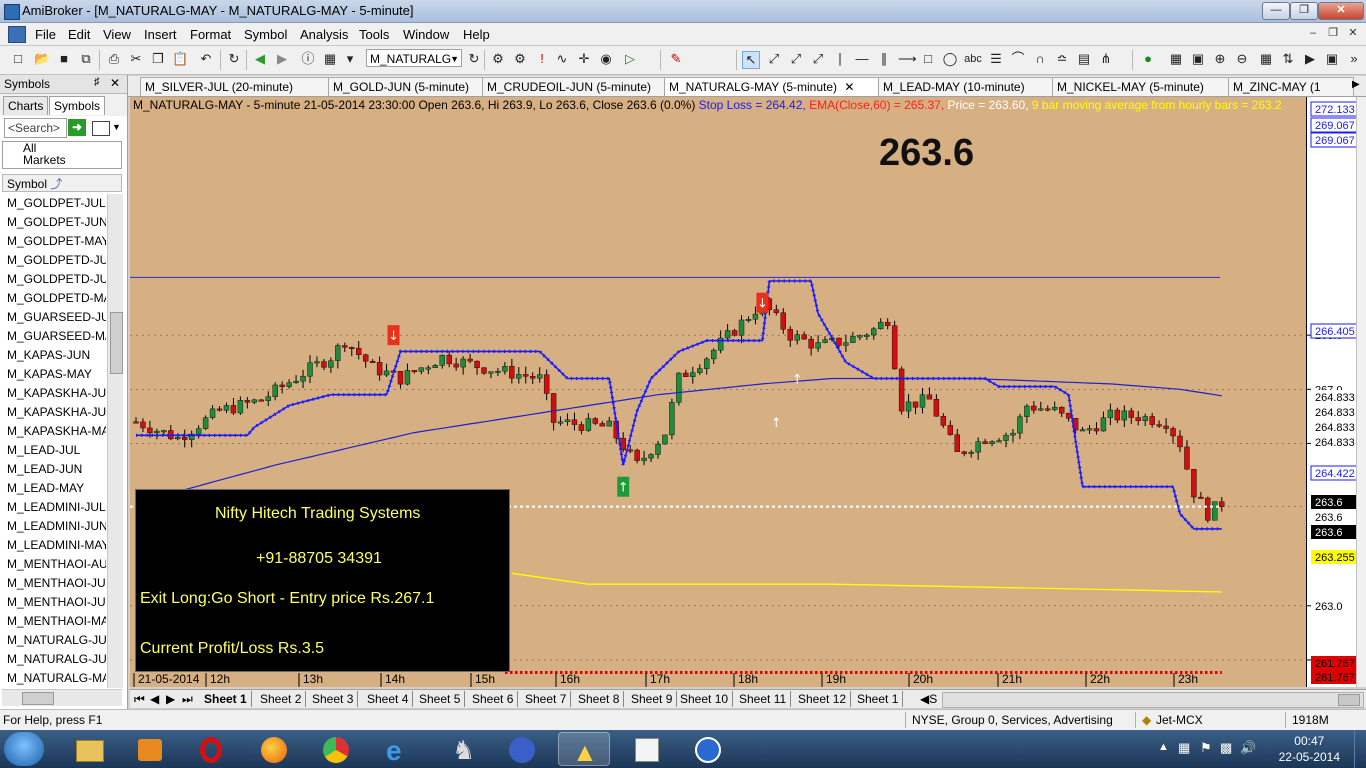  Describe the element at coordinates (1153, 700) in the screenshot. I see `chart-hscrollbar` at that location.